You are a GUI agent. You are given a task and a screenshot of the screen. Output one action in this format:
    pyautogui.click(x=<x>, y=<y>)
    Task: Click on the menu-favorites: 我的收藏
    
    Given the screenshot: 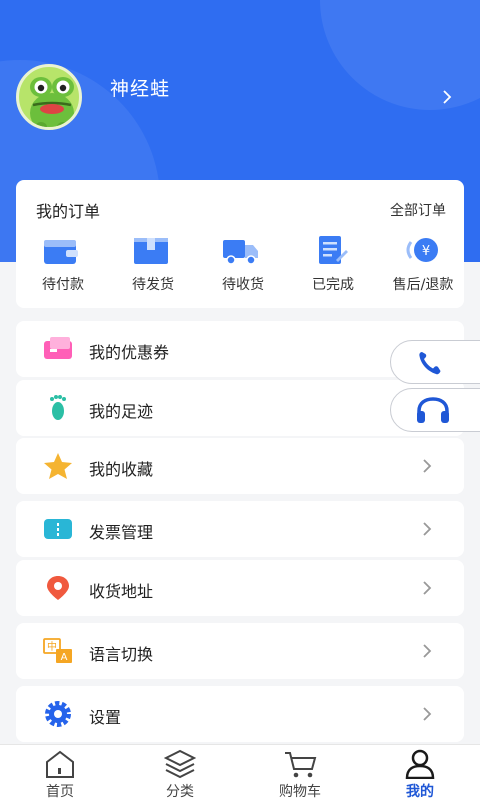 What is the action you would take?
    pyautogui.click(x=240, y=466)
    